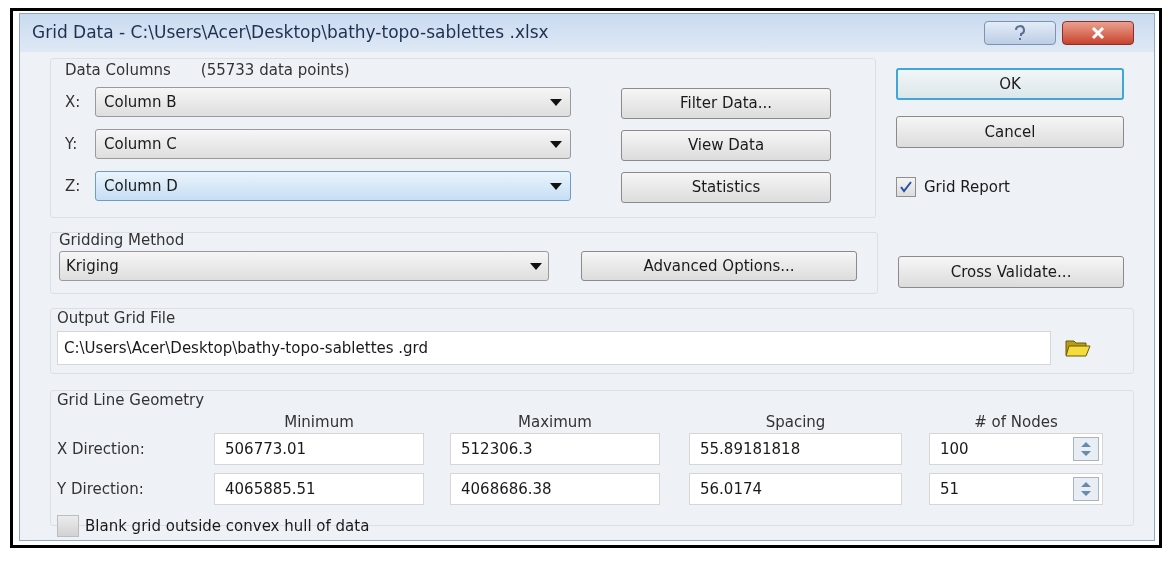  I want to click on column-dropdown: Column D, so click(333, 186).